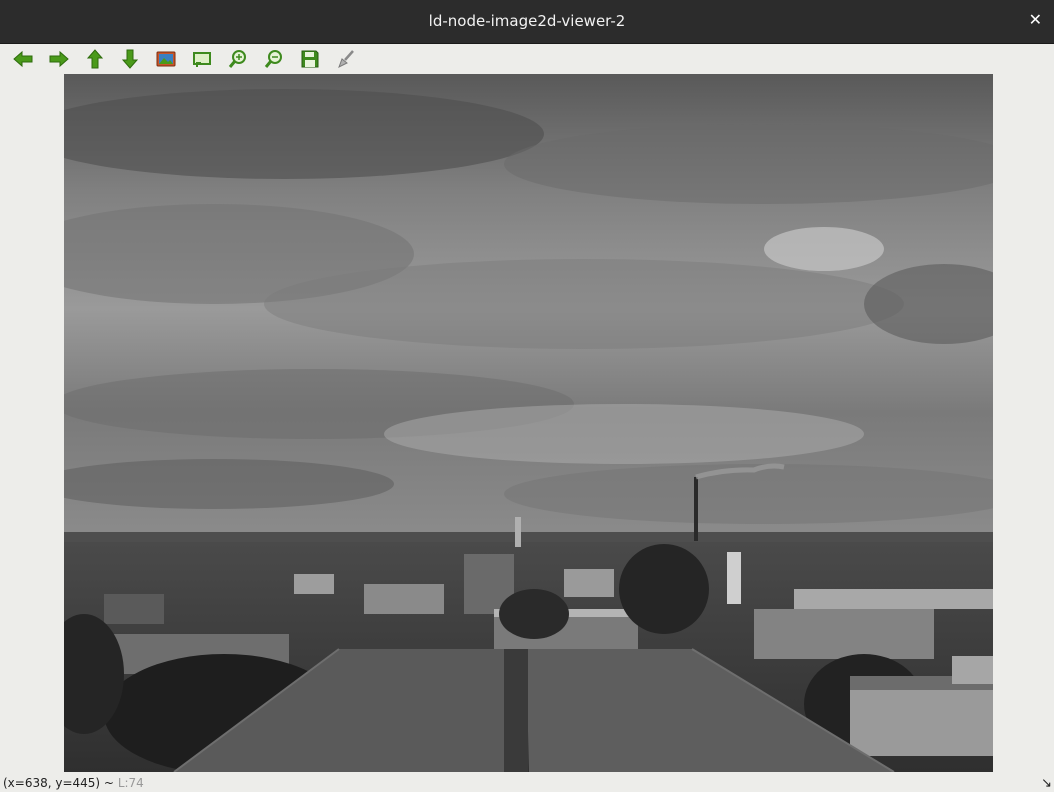 Image resolution: width=1054 pixels, height=792 pixels. I want to click on forward-button, so click(59, 59).